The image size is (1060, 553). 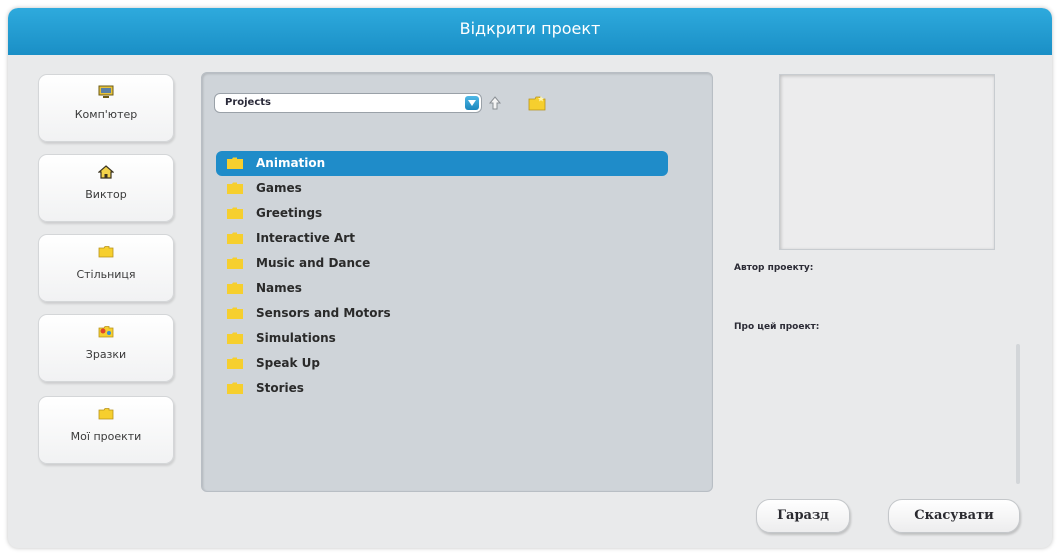 What do you see at coordinates (442, 213) in the screenshot?
I see `list-item: Greetings` at bounding box center [442, 213].